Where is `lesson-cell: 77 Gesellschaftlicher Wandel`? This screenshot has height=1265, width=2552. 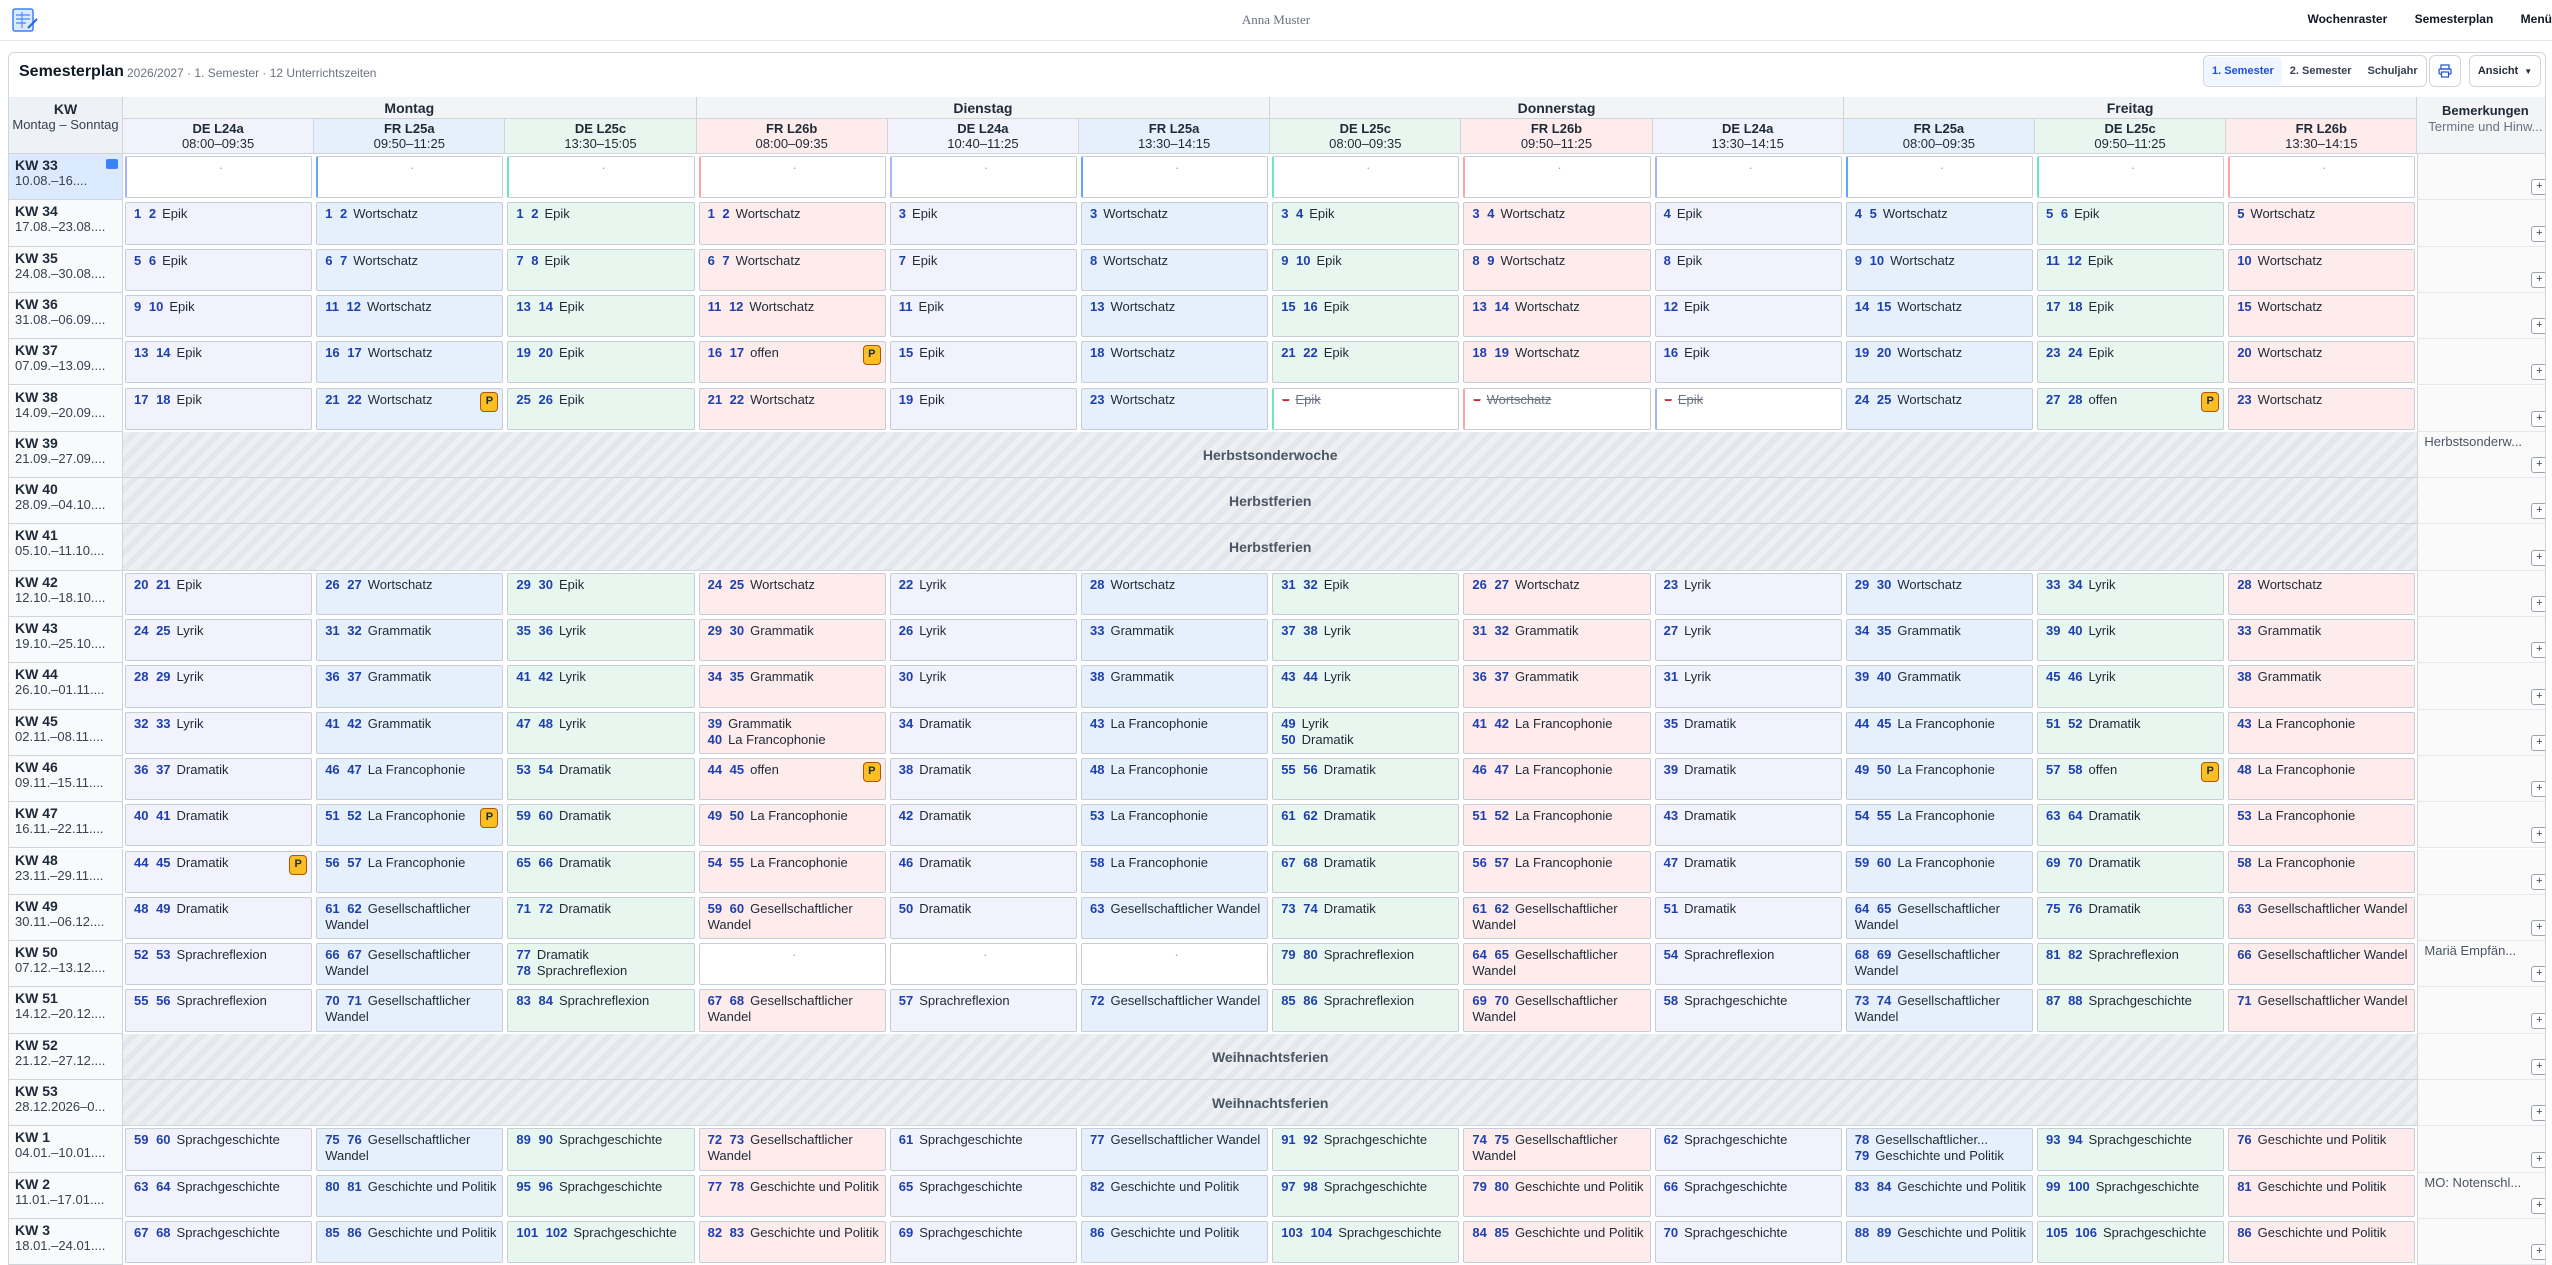 lesson-cell: 77 Gesellschaftlicher Wandel is located at coordinates (1175, 1149).